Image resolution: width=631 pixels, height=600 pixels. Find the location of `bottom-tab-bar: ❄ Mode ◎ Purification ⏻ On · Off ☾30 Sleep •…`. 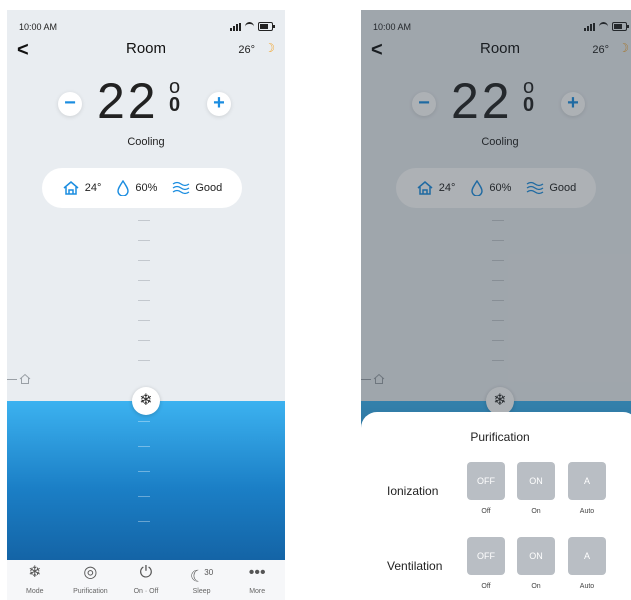

bottom-tab-bar: ❄ Mode ◎ Purification ⏻ On · Off ☾30 Sleep •… is located at coordinates (146, 580).